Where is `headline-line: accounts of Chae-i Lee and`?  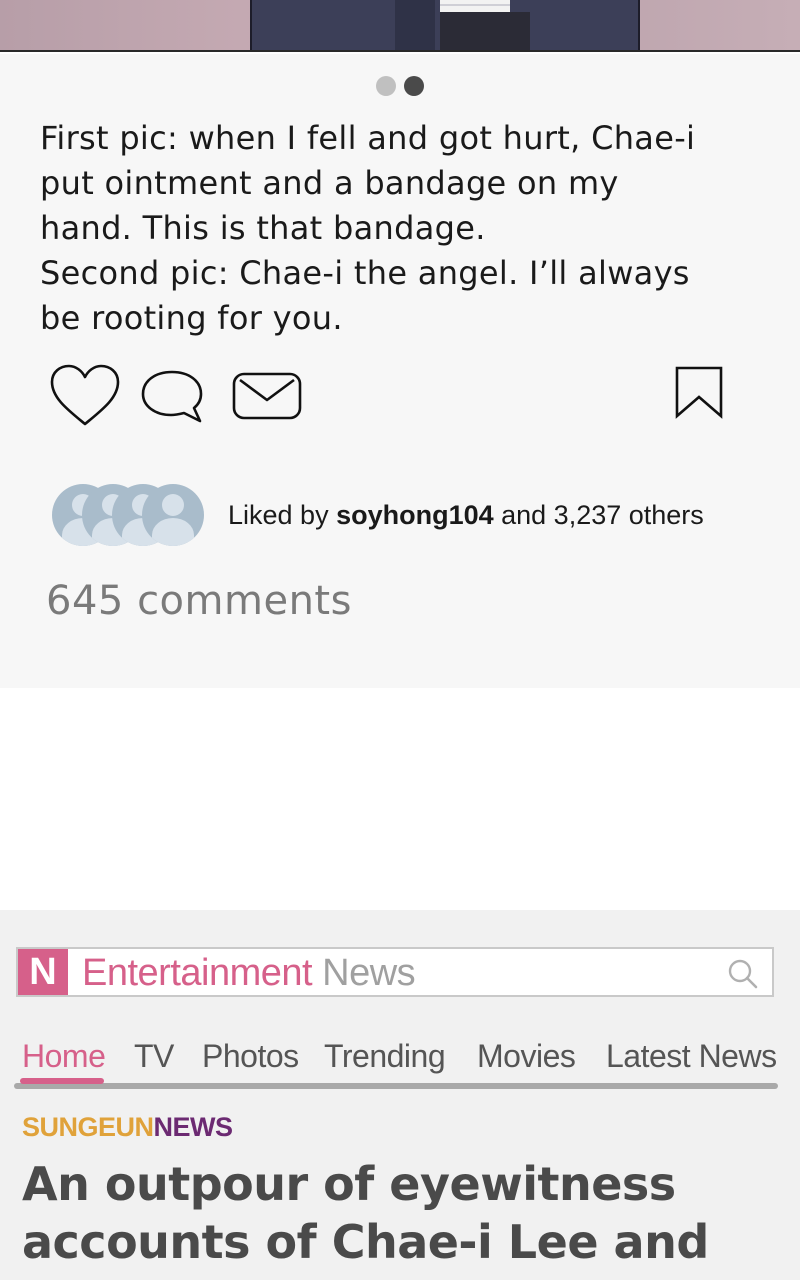
headline-line: accounts of Chae-i Lee and is located at coordinates (365, 1242).